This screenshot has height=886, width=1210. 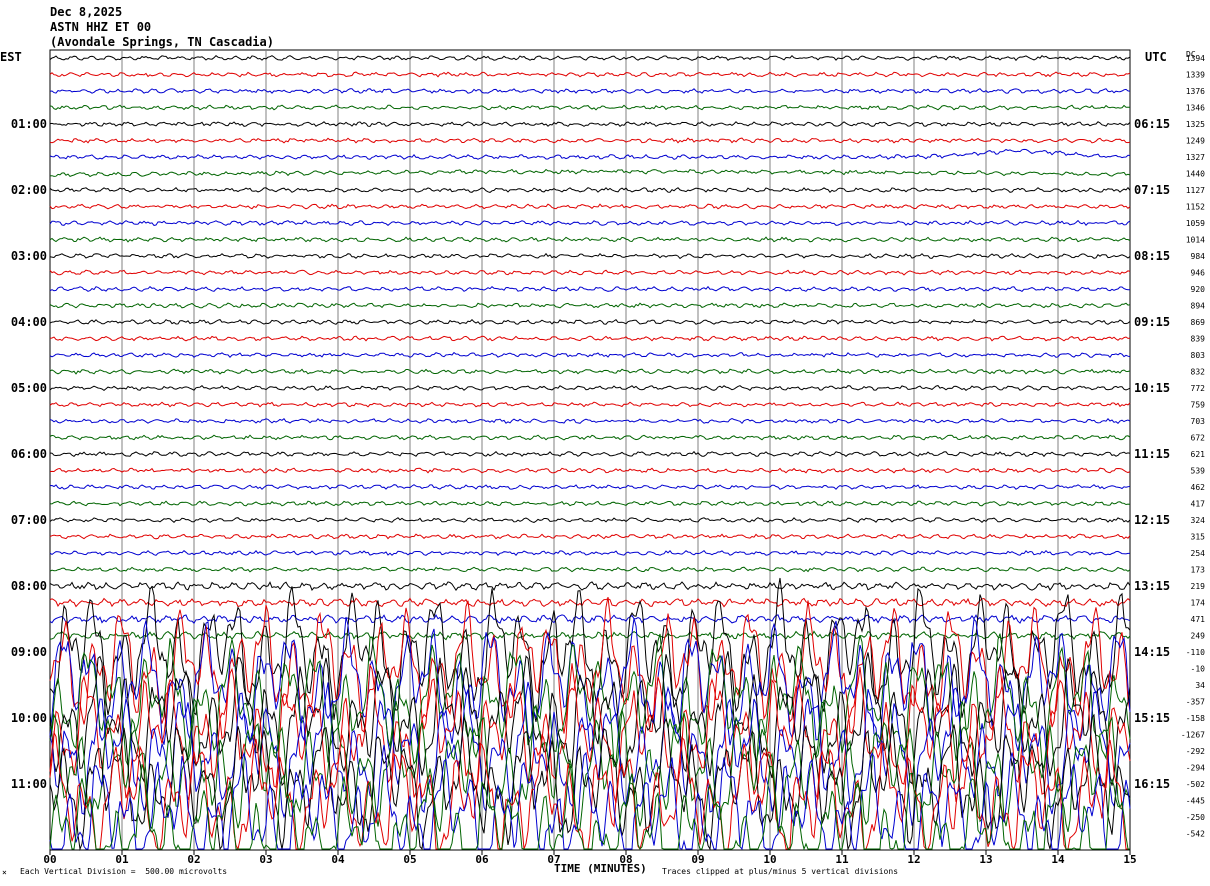 I want to click on dc-offset-label: -294, so click(x=1195, y=768).